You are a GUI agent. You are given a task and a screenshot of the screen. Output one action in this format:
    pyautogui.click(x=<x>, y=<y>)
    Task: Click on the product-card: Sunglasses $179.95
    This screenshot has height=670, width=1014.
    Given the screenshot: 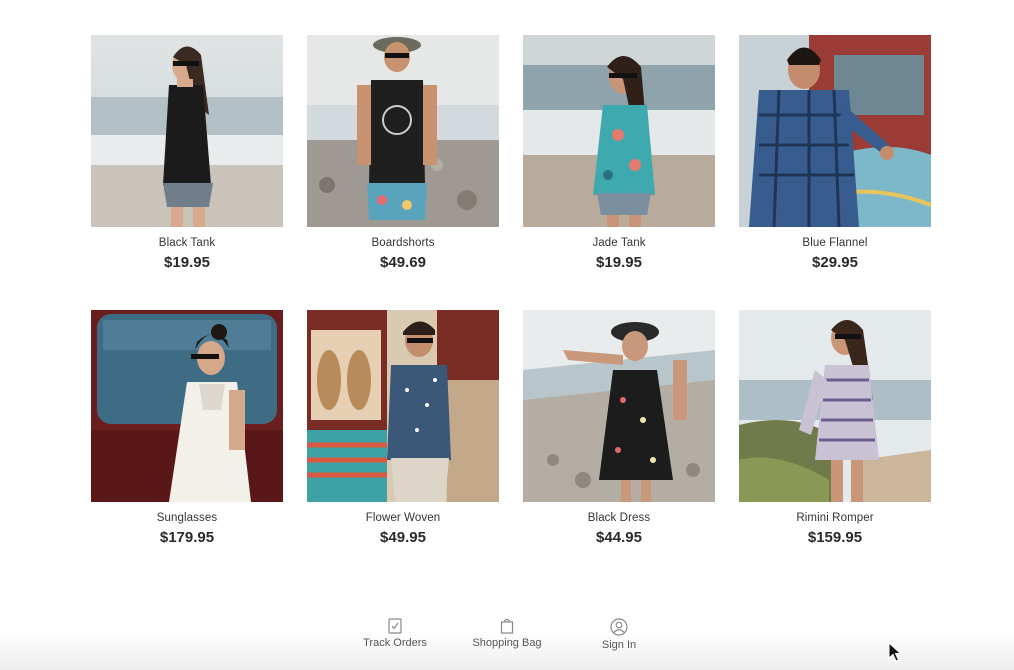 What is the action you would take?
    pyautogui.click(x=187, y=428)
    